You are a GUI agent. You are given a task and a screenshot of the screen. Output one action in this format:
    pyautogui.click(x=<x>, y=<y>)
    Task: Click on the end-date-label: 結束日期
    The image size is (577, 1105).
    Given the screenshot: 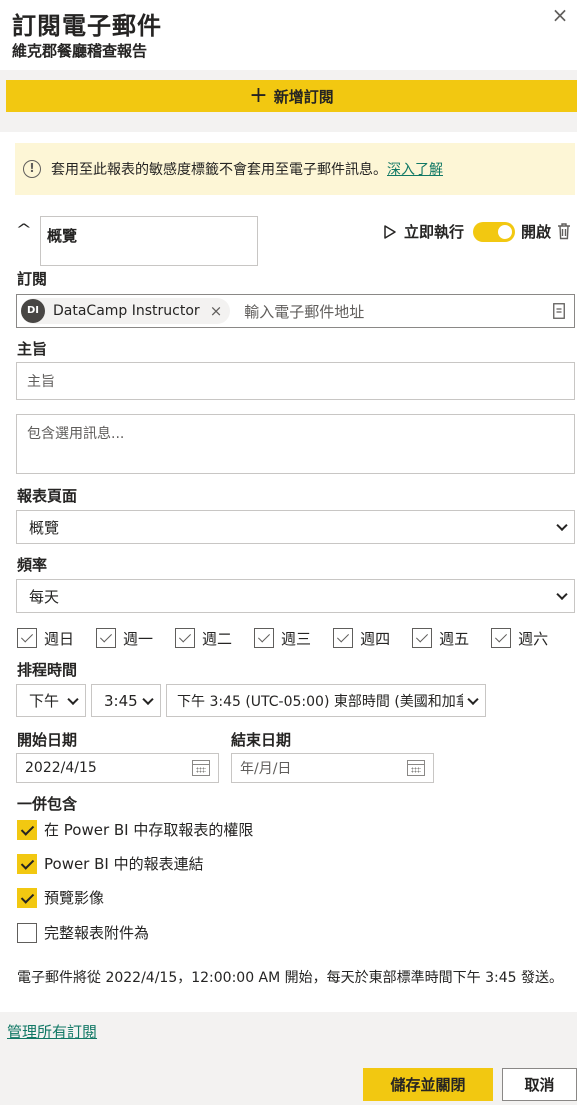 What is the action you would take?
    pyautogui.click(x=261, y=740)
    